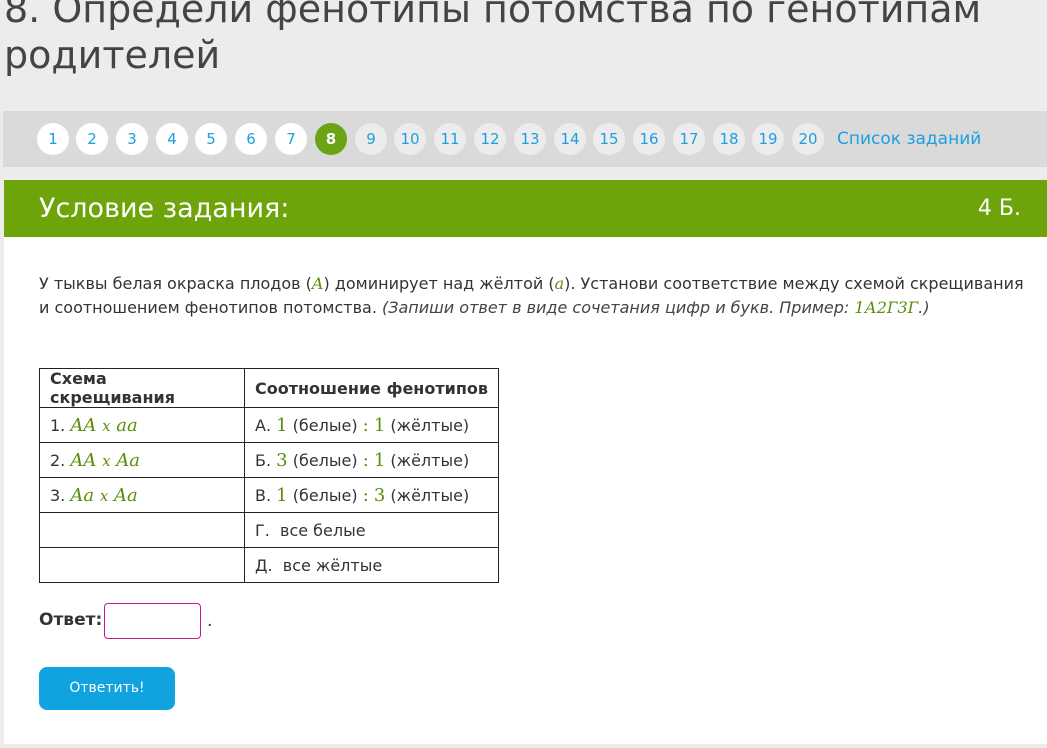 The width and height of the screenshot is (1047, 748). I want to click on page-number-16: 16, so click(649, 139).